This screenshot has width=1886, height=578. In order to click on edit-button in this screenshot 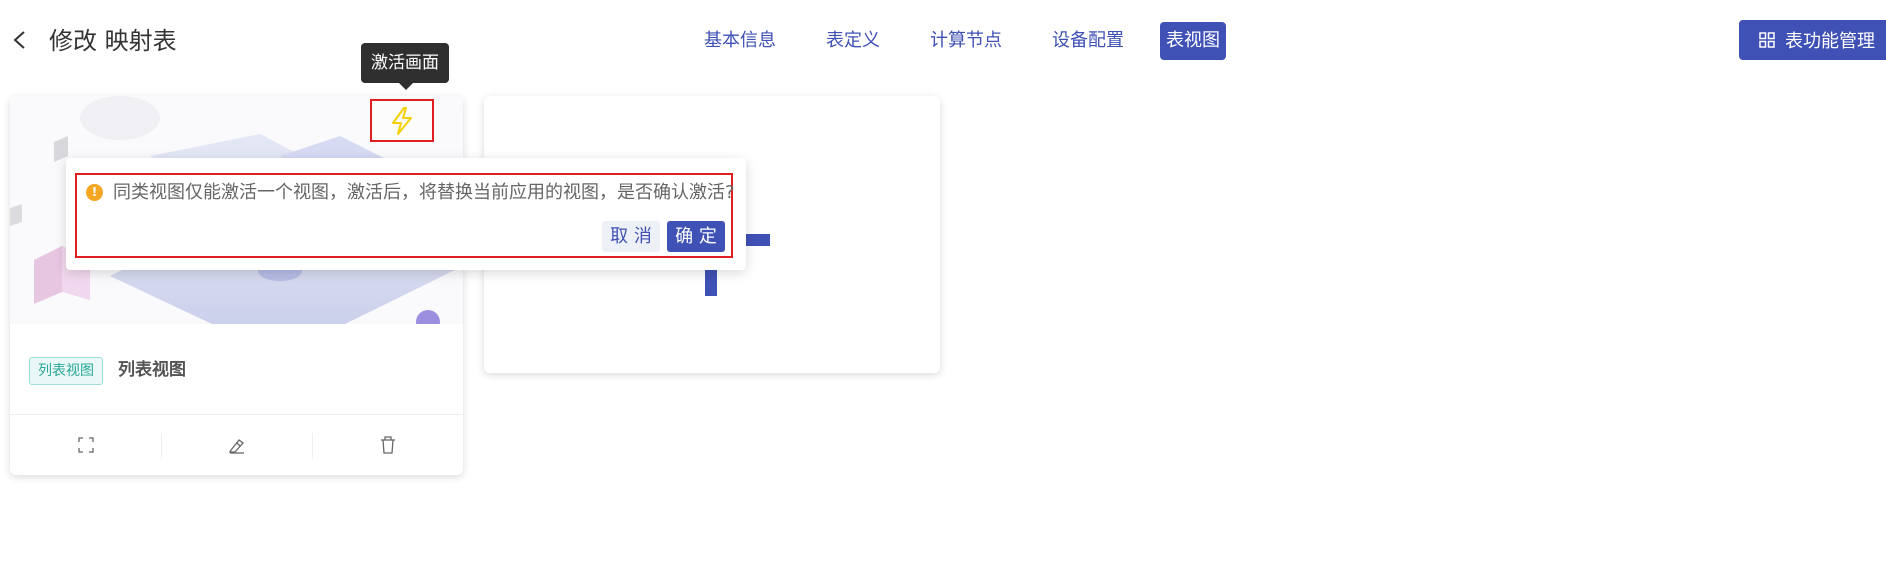, I will do `click(236, 445)`.